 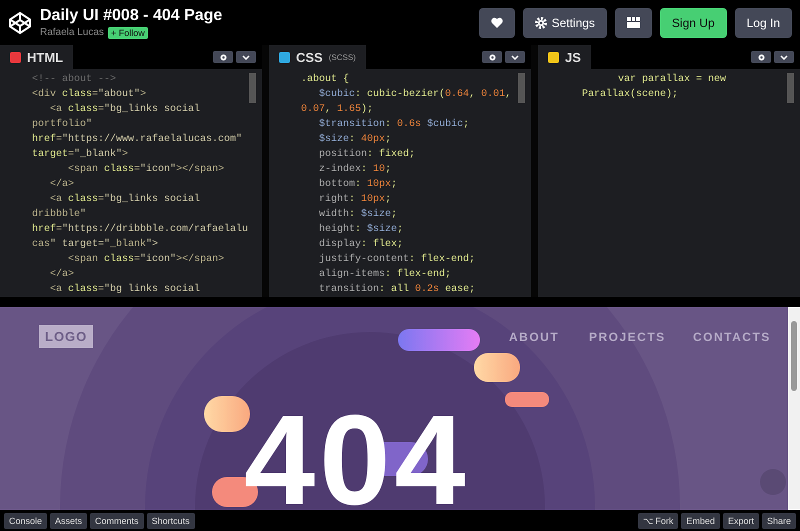 What do you see at coordinates (630, 95) in the screenshot?
I see `code-line: Parallax(scene);` at bounding box center [630, 95].